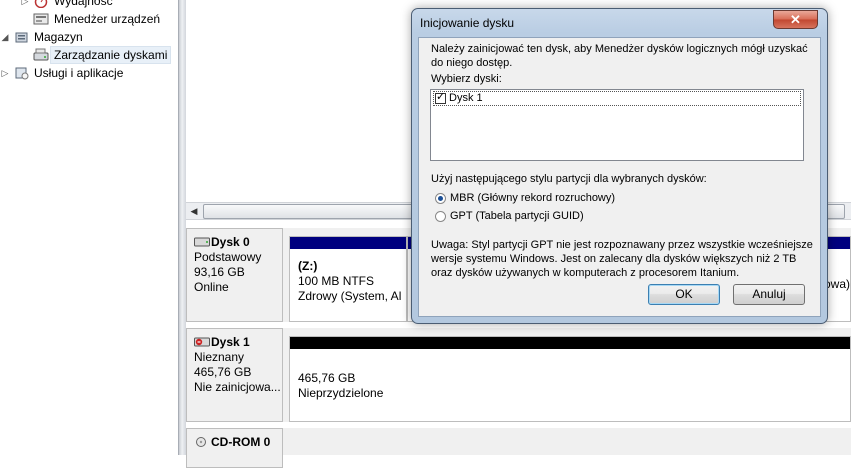 This screenshot has width=851, height=468. What do you see at coordinates (230, 242) in the screenshot?
I see `disk-title-text: Dysk 0` at bounding box center [230, 242].